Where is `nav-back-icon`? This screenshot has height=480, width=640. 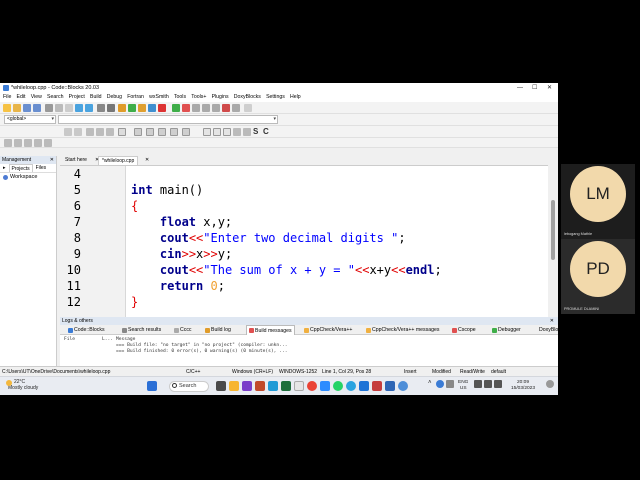
nav-back-icon is located at coordinates (68, 132).